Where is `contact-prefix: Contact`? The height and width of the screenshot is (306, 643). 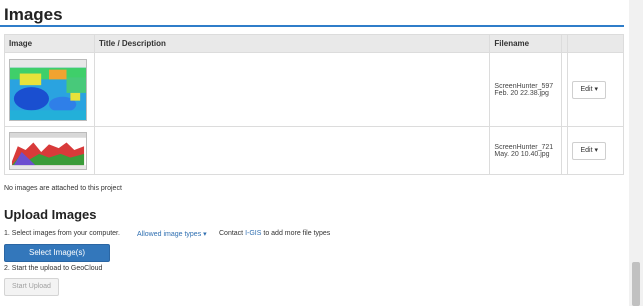
contact-prefix: Contact is located at coordinates (231, 233).